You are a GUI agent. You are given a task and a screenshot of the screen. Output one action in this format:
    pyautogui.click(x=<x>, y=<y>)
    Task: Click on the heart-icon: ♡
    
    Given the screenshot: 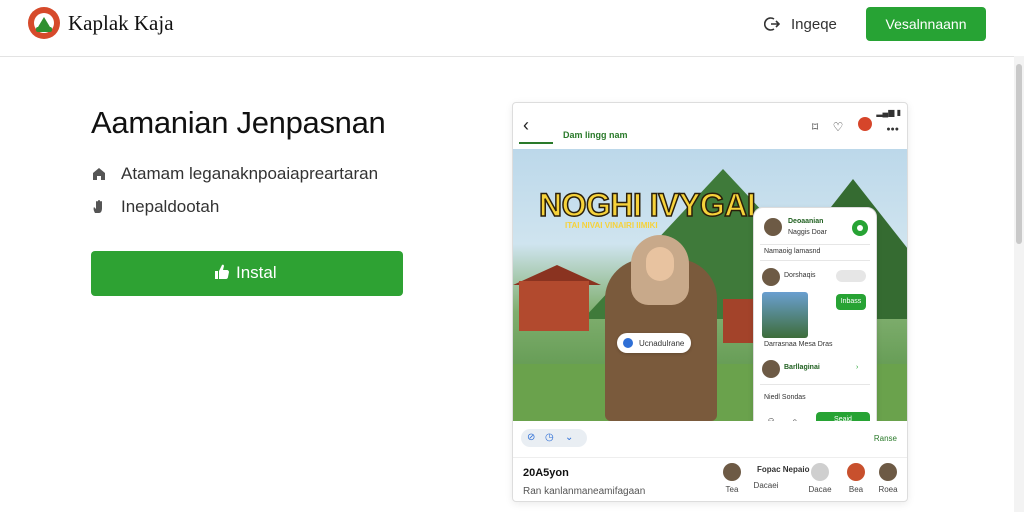 What is the action you would take?
    pyautogui.click(x=838, y=127)
    